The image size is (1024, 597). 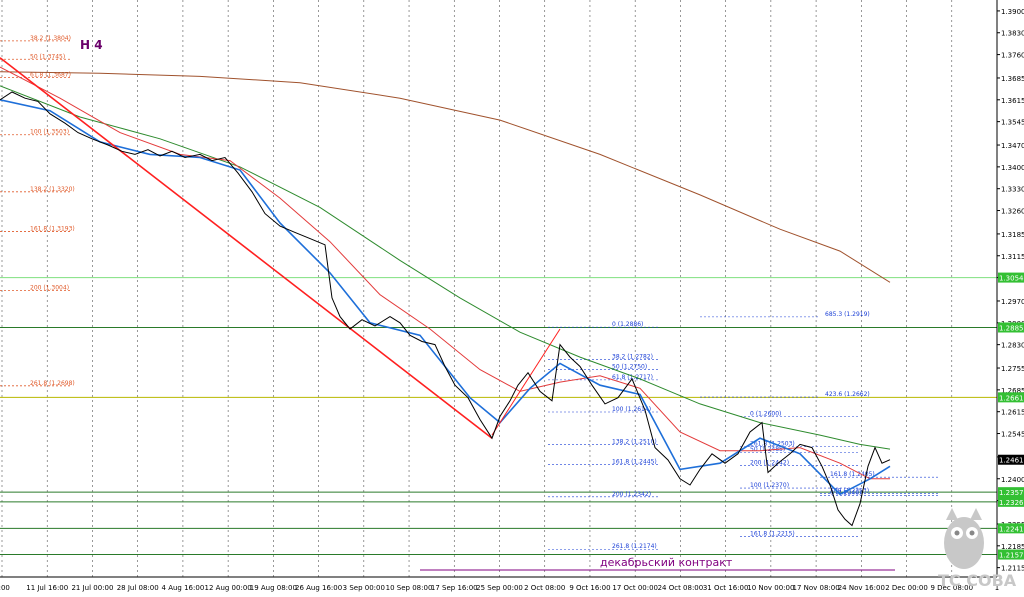 I want to click on fibo-label-lower: 161.8 (1.2405), so click(x=852, y=474).